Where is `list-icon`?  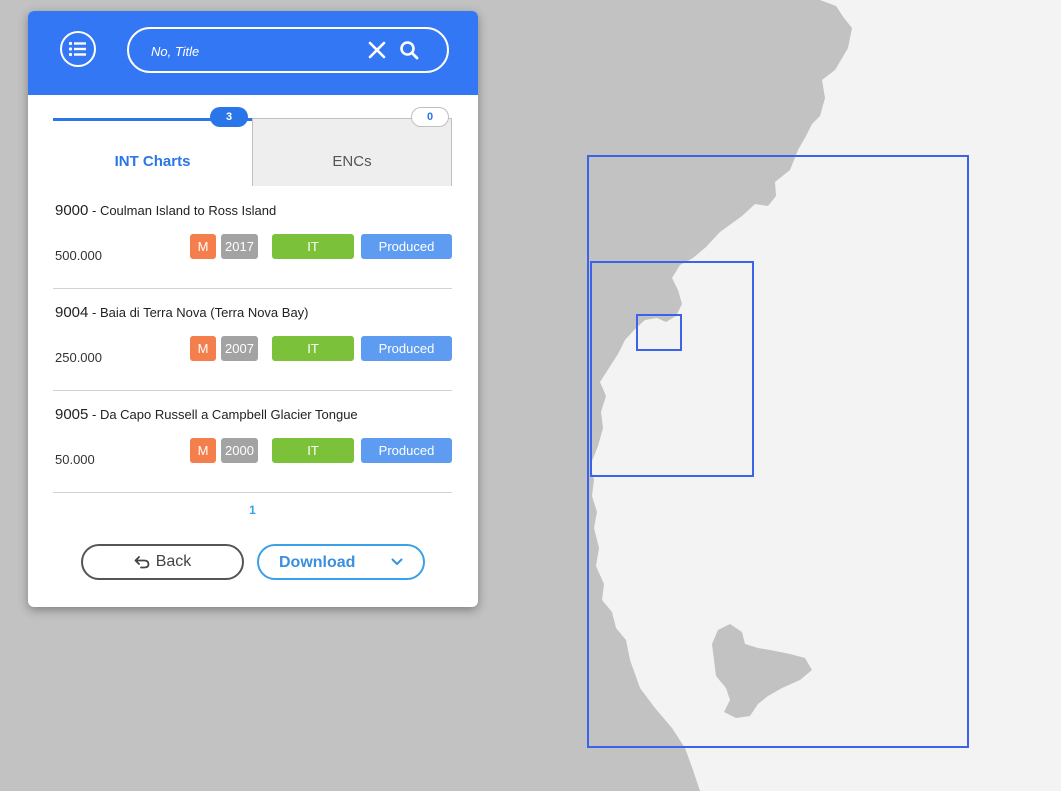 list-icon is located at coordinates (77, 49).